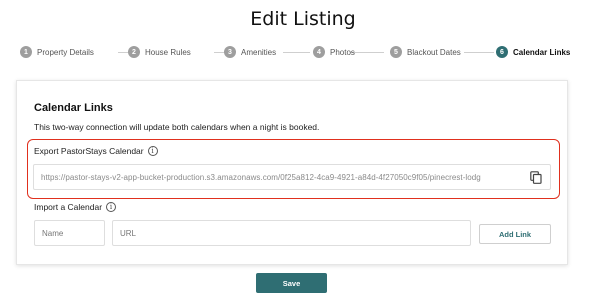 This screenshot has width=606, height=300. I want to click on step-calendar-links: 6 Calendar Links, so click(533, 52).